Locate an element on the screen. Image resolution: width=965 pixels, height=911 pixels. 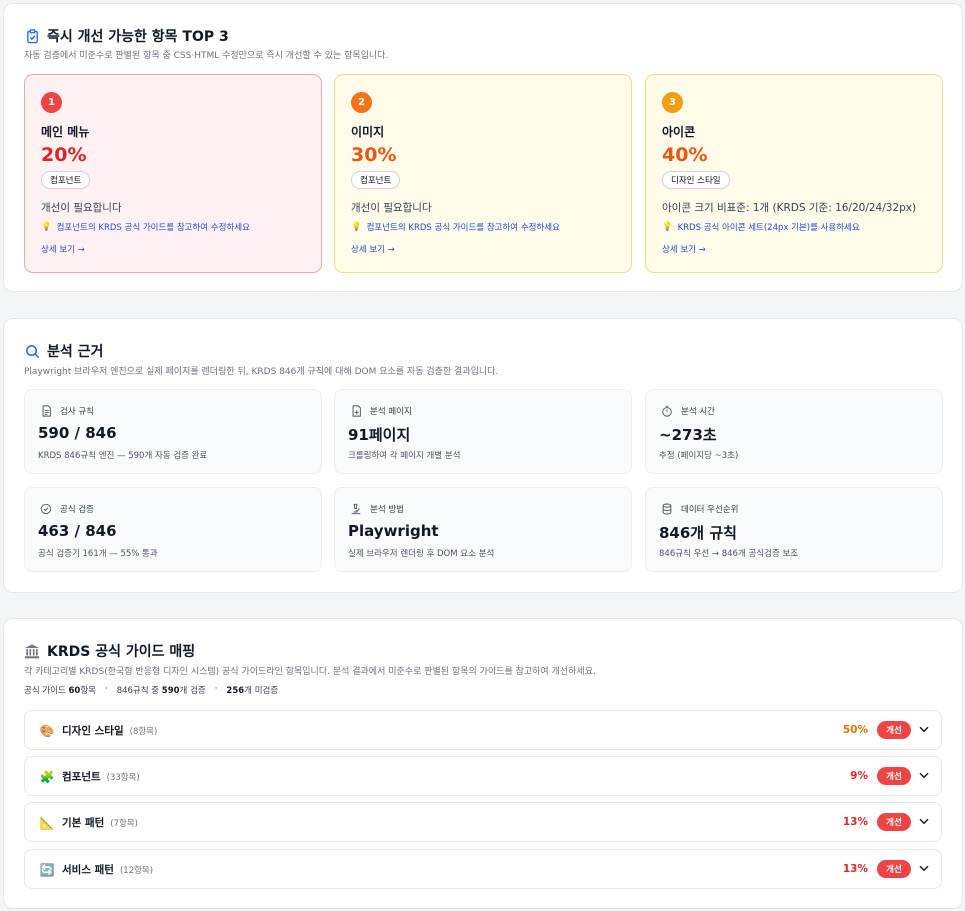
analysis-card-pages: 분석 페이지 91페이지 크롤링하여 각 페이지 개별 분석 is located at coordinates (483, 431).